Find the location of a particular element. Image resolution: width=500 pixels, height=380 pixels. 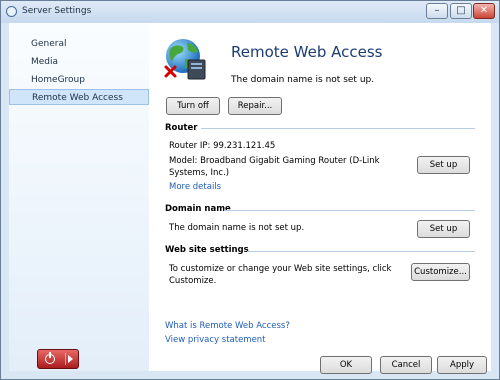

domain-status: The domain name is not set up. is located at coordinates (237, 228).